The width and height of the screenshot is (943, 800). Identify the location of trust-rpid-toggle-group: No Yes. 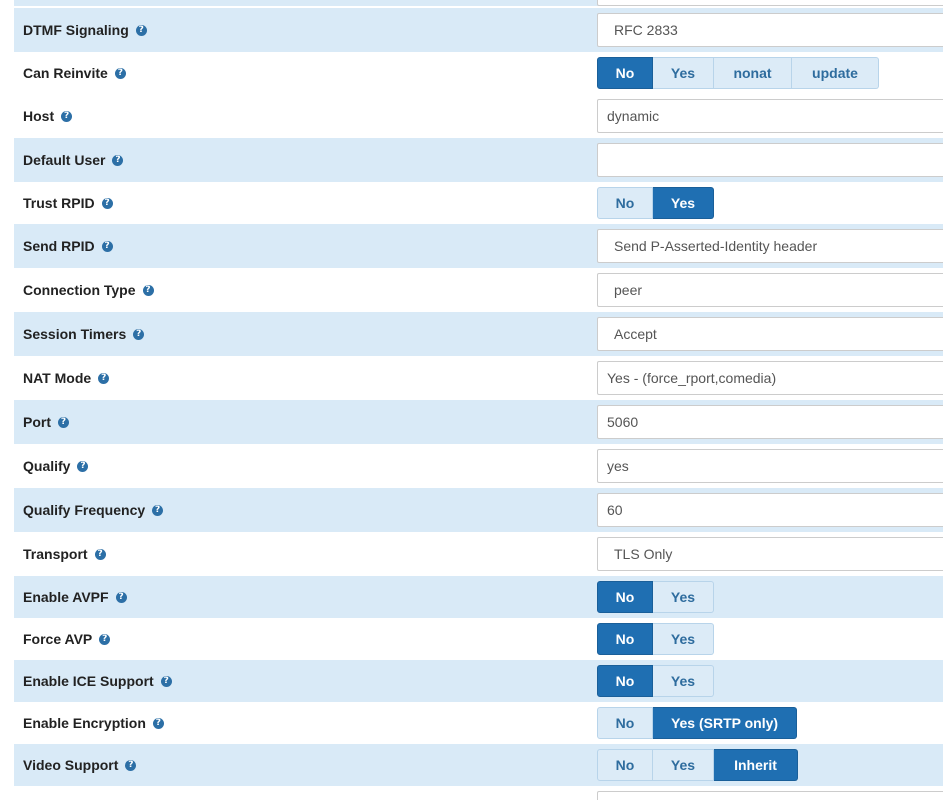
(655, 203).